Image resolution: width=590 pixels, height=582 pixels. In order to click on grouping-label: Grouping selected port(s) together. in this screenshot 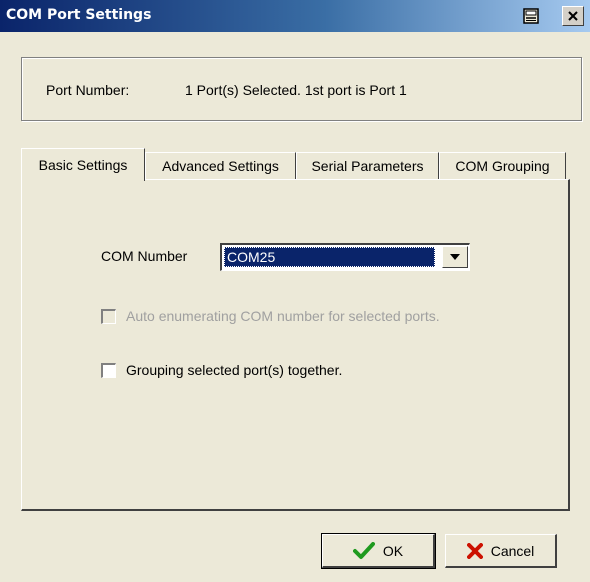, I will do `click(234, 370)`.